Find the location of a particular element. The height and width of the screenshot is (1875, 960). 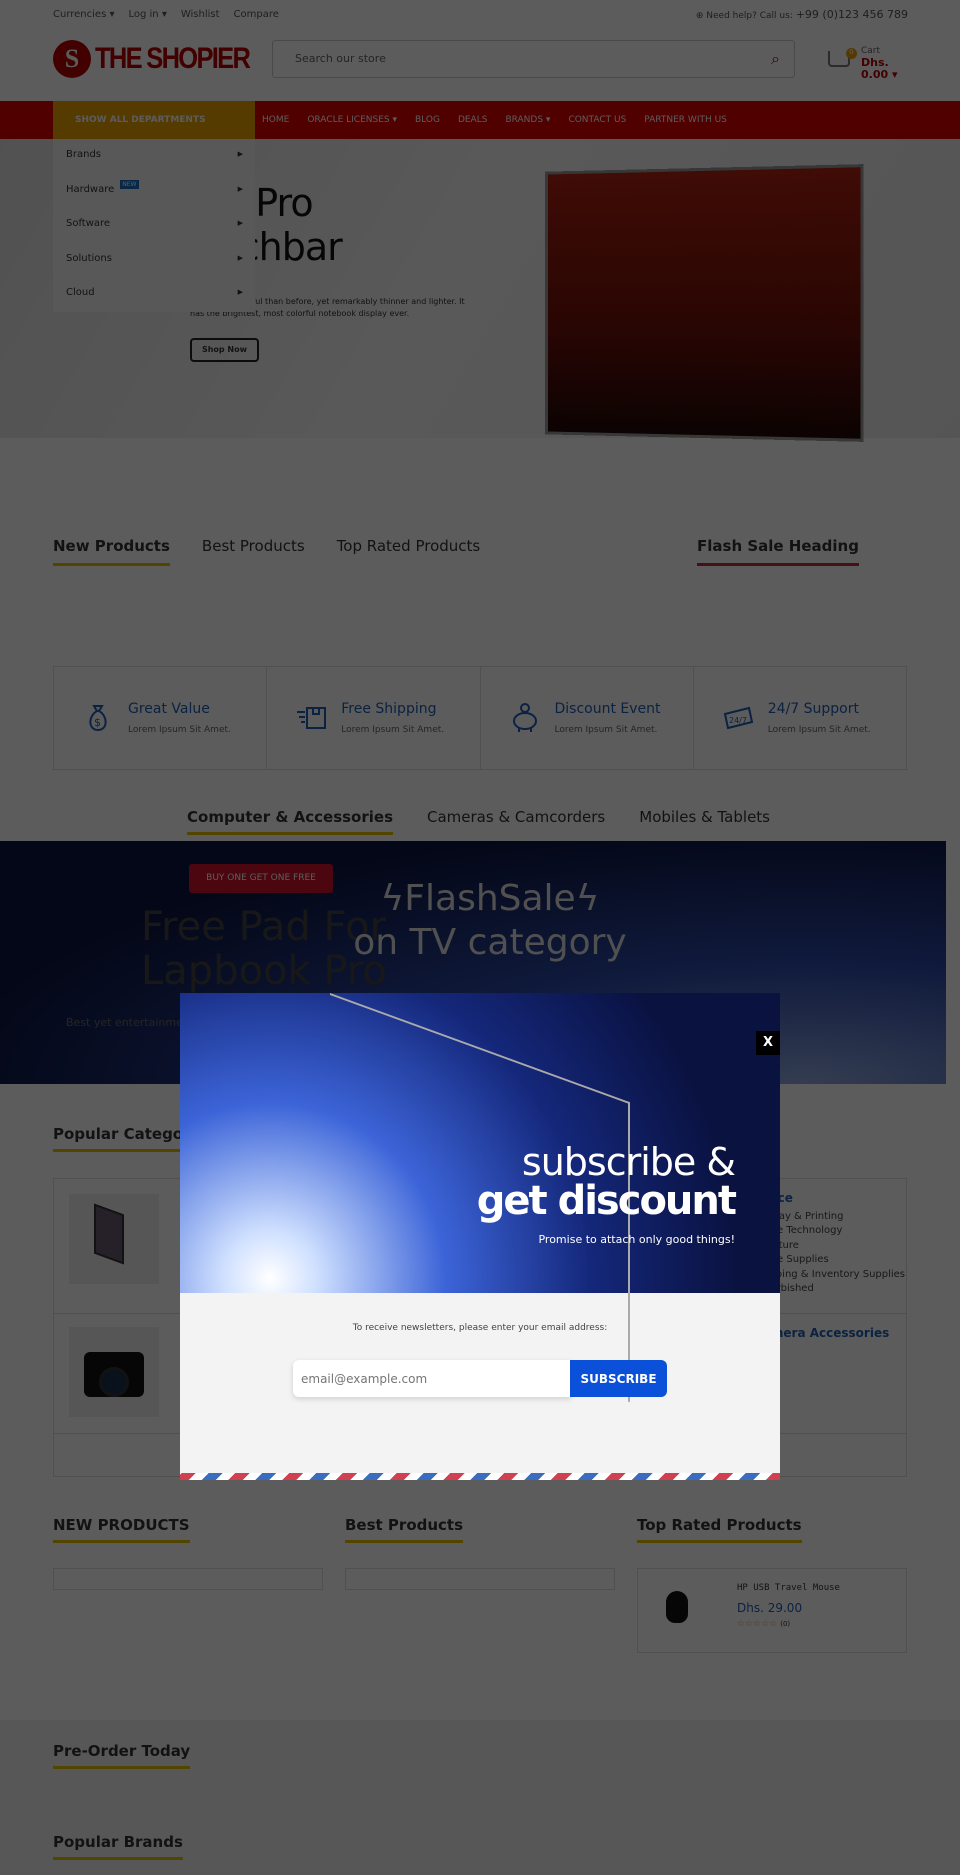

preorder-heading: Pre-Order Today is located at coordinates (122, 1755).